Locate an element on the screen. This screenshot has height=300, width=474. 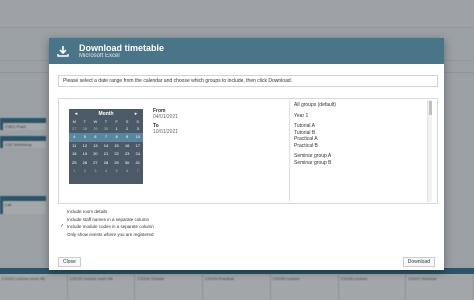
option-label: Include room details is located at coordinates (87, 211).